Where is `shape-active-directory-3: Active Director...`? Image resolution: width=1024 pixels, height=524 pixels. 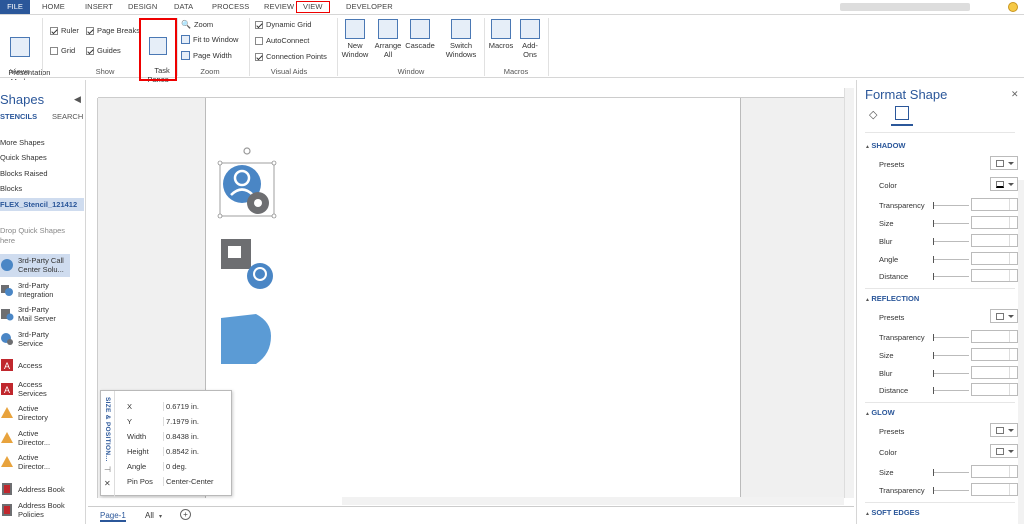
shape-active-directory-3: Active Director... is located at coordinates (25, 462).